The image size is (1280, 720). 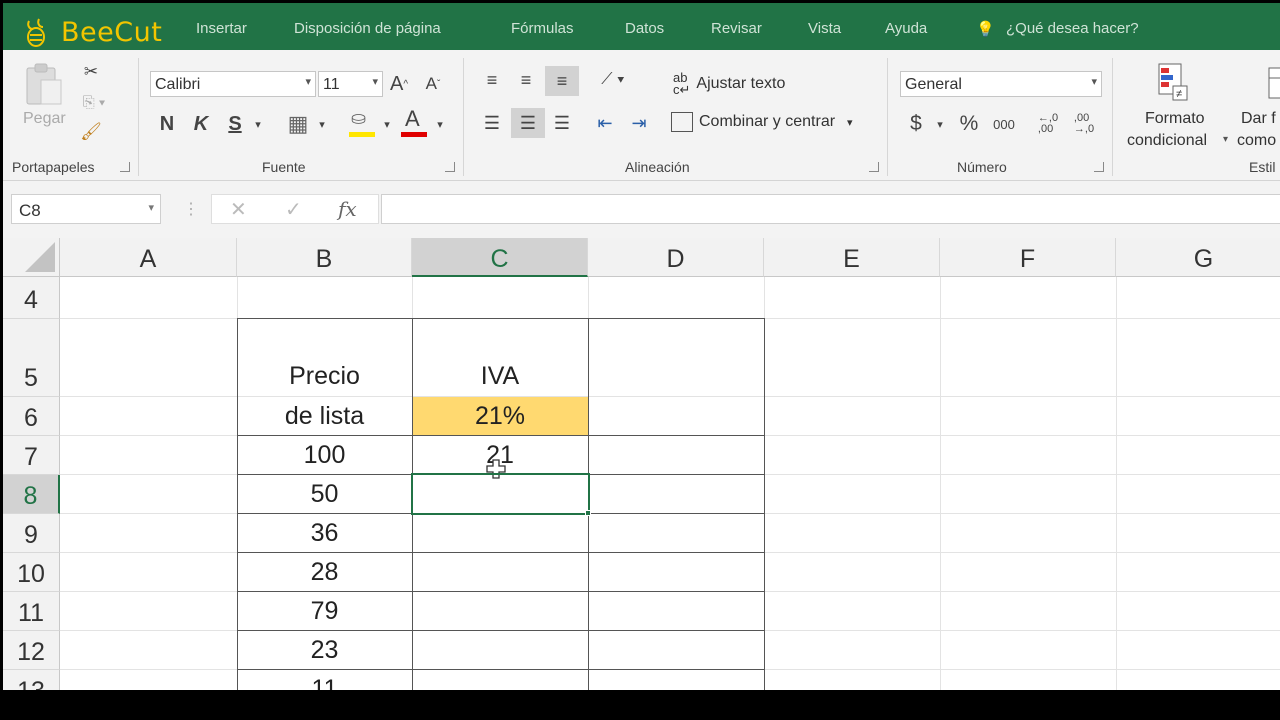 What do you see at coordinates (639, 123) in the screenshot?
I see `increase-indent-icon: ⇥` at bounding box center [639, 123].